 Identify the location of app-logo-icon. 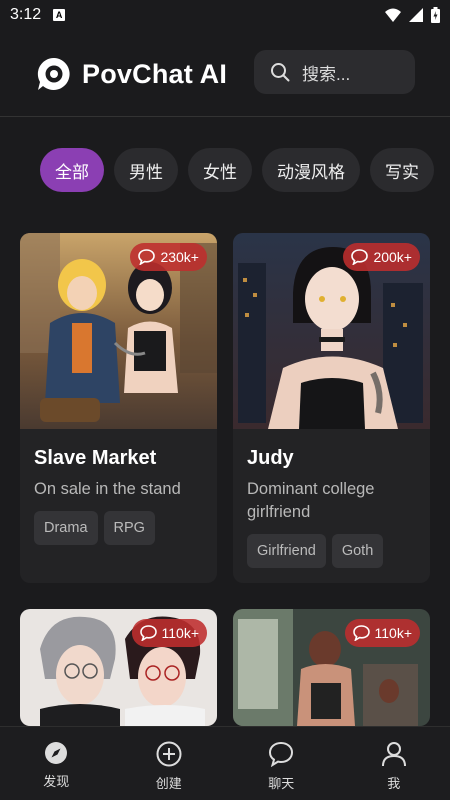
(53, 73).